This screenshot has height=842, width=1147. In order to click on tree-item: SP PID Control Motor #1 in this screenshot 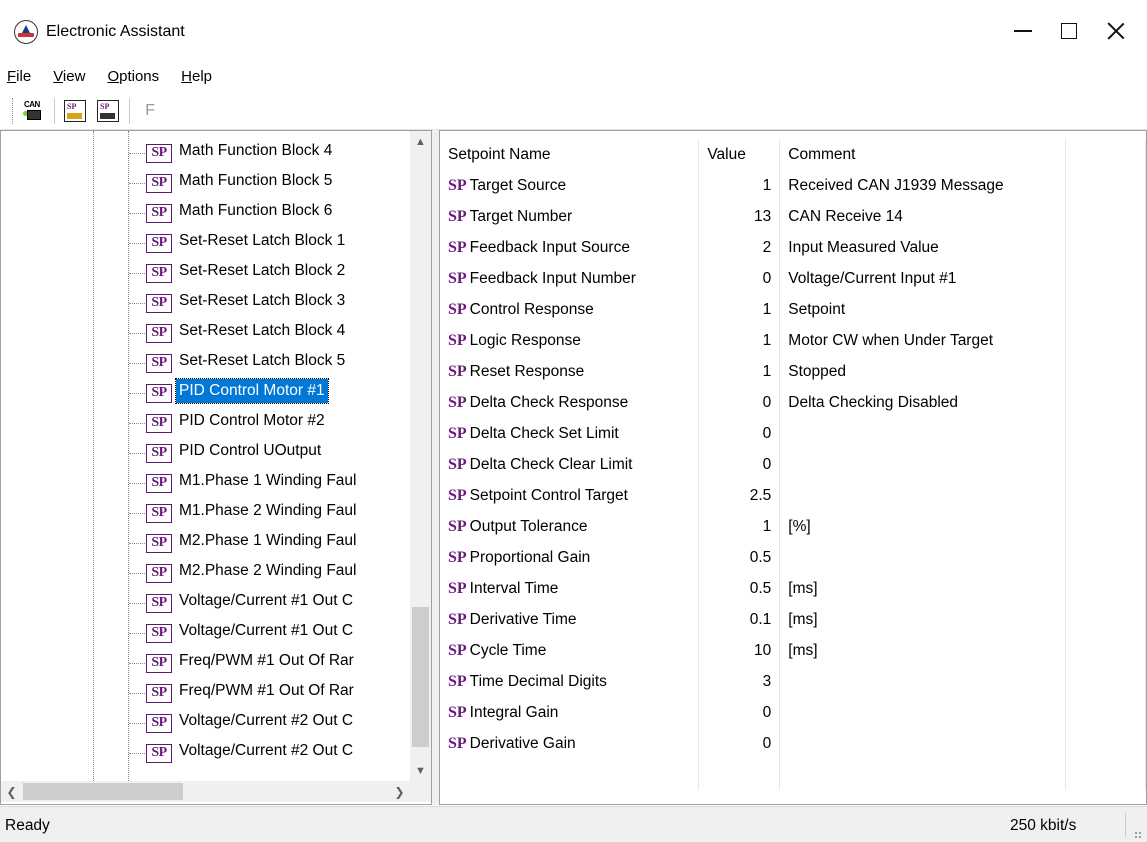, I will do `click(205, 391)`.